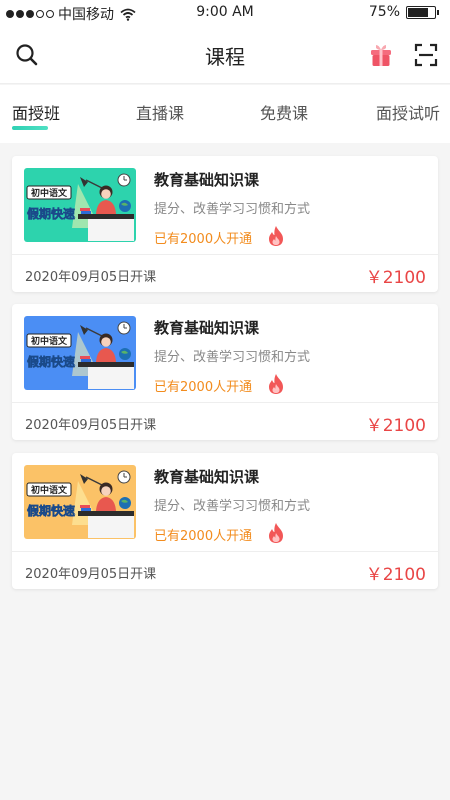  I want to click on tab-bar: 面授班 直播课 免费课 面授试听, so click(225, 114).